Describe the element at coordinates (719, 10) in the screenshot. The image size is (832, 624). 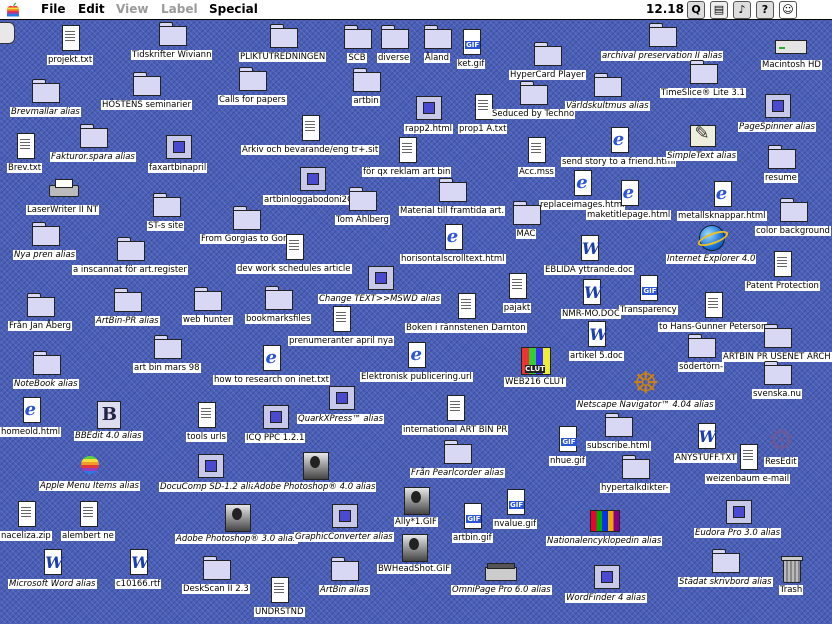
I see `keyboard-icon: ▤` at that location.